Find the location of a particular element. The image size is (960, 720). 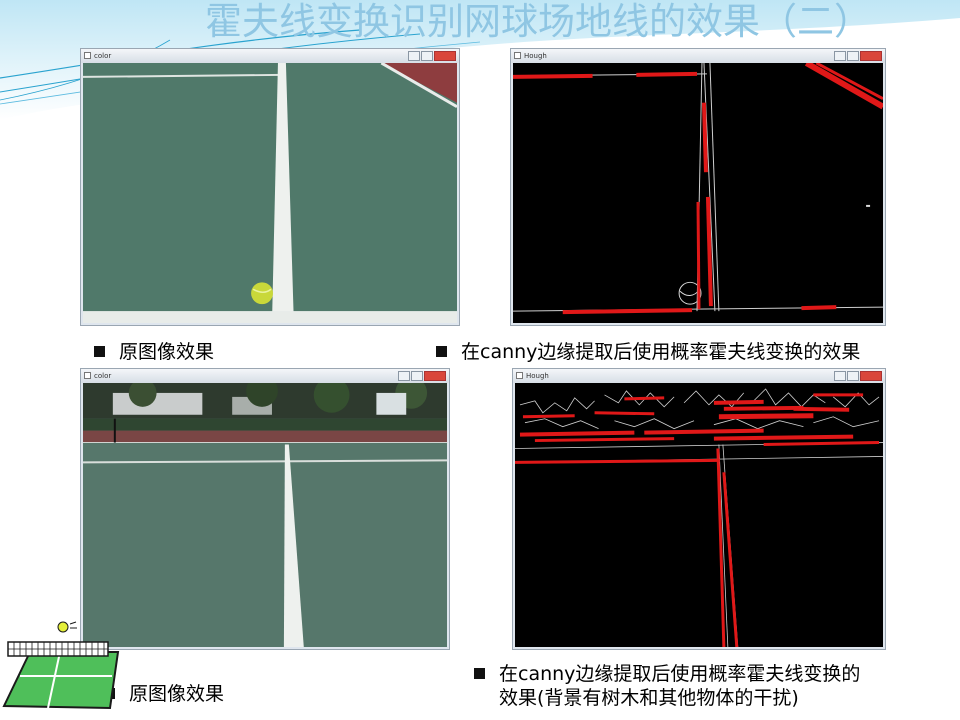

caption-top-left: 原图像效果 is located at coordinates (154, 352).